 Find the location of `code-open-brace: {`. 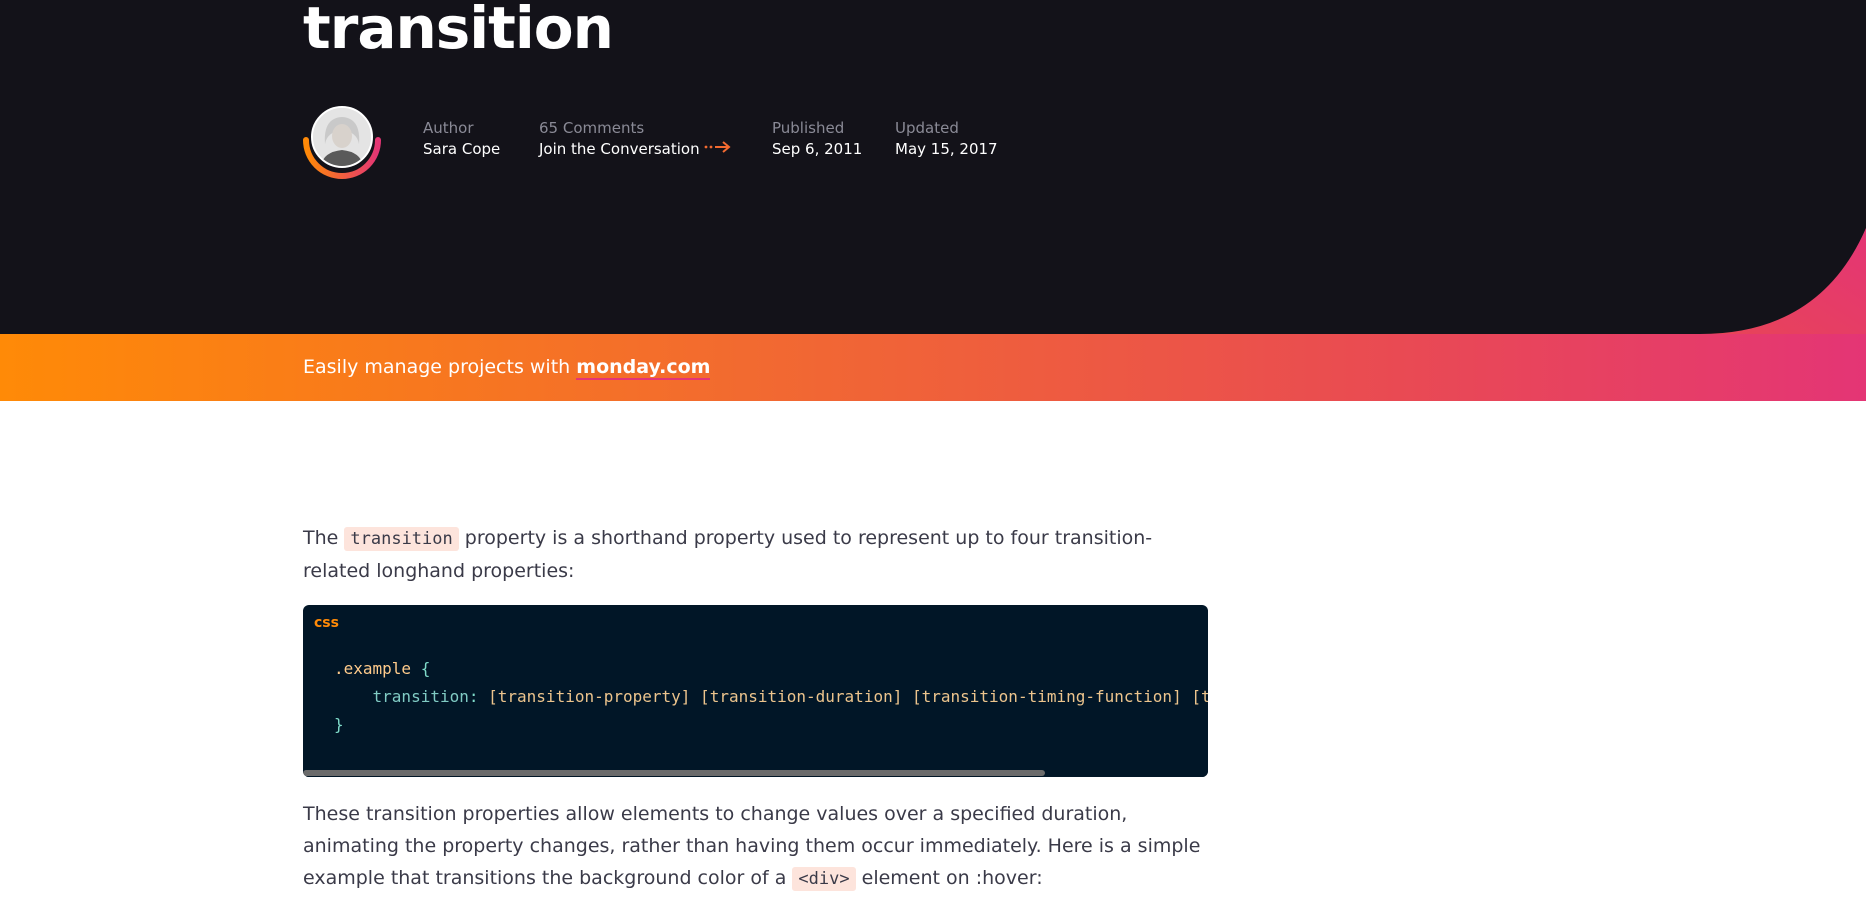

code-open-brace: { is located at coordinates (421, 668).